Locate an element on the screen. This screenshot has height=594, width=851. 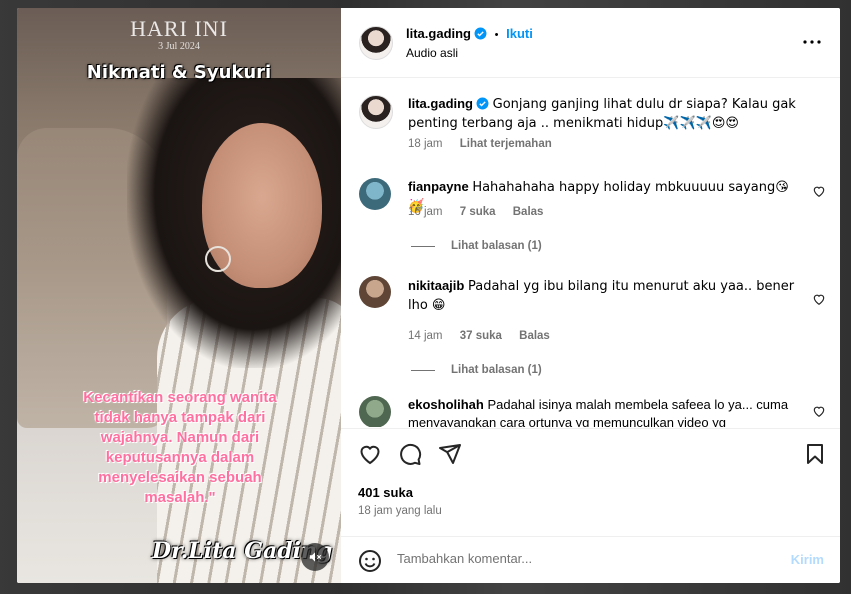
post-comment-button: Kirim is located at coordinates (807, 559).